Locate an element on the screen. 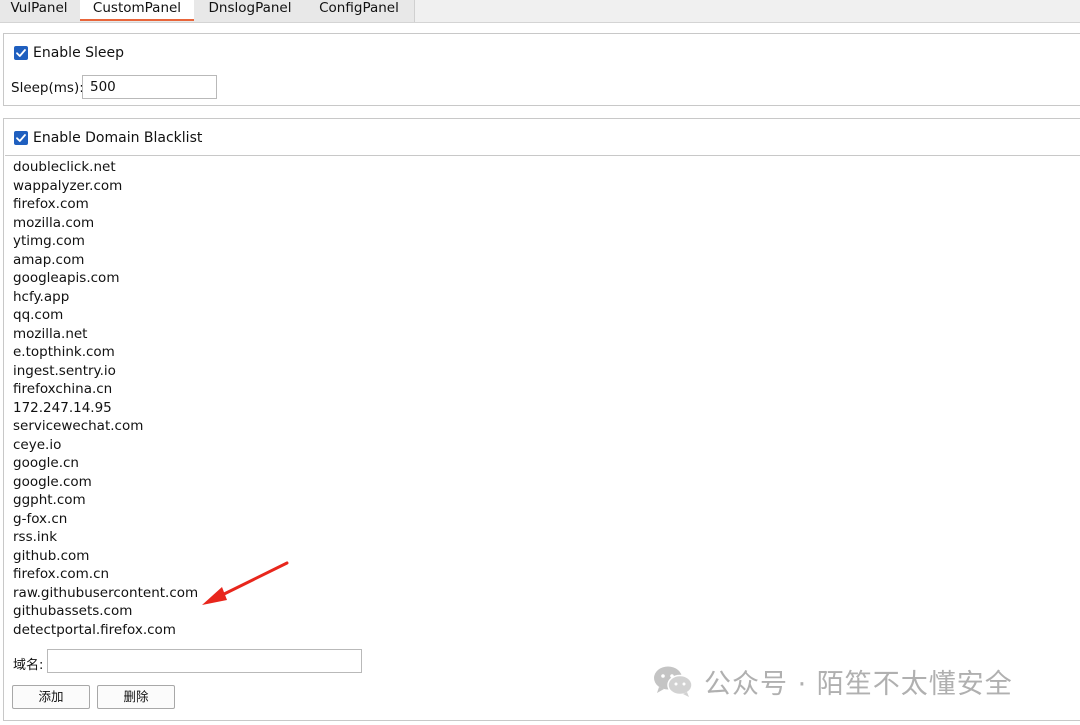  domain-list-item: doubleclick.net is located at coordinates (542, 167).